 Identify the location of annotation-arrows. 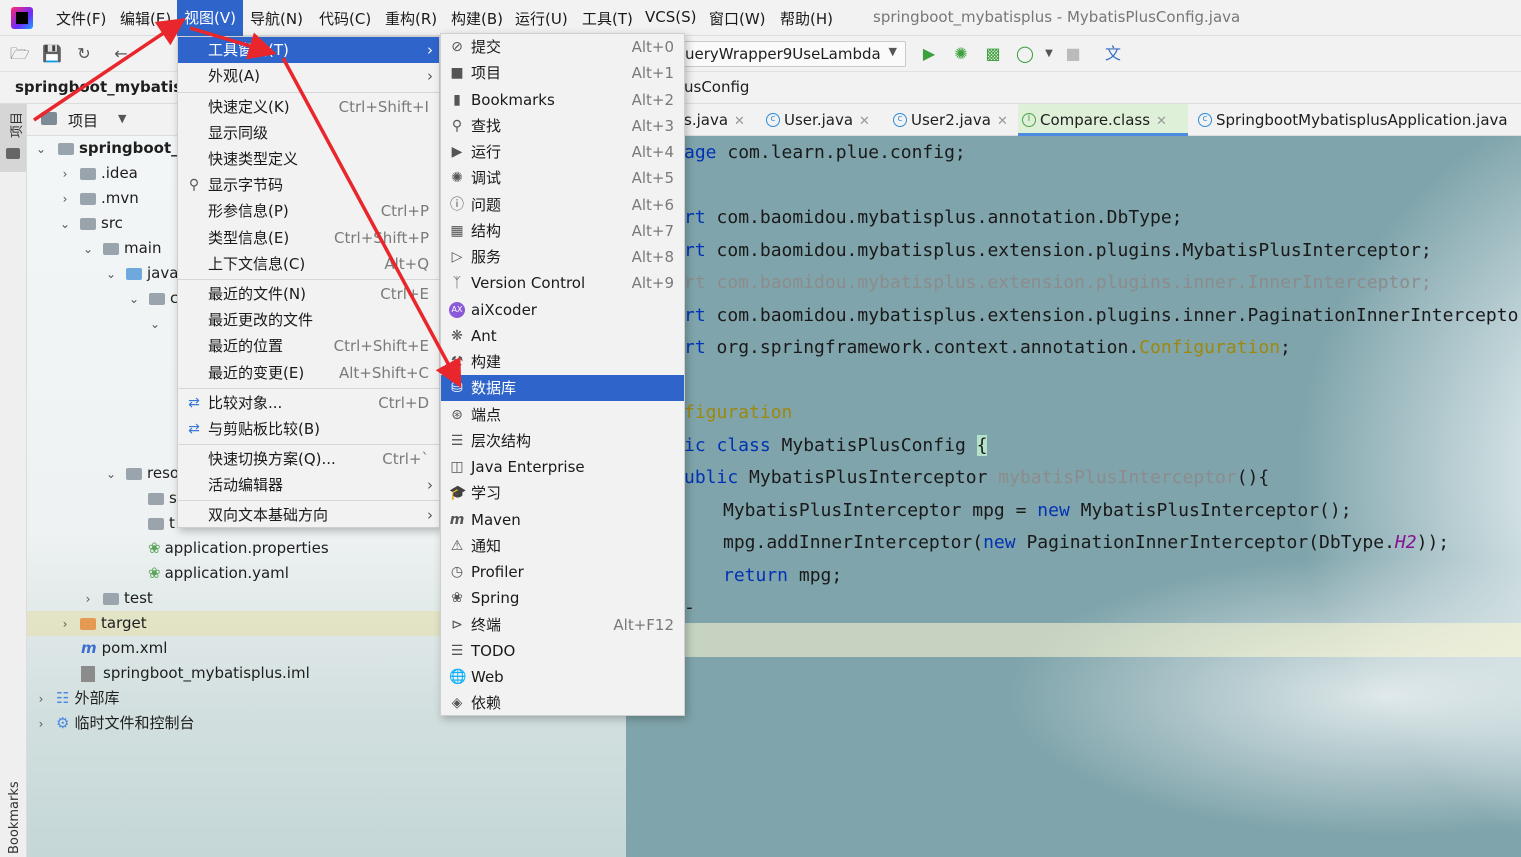
(247, 203).